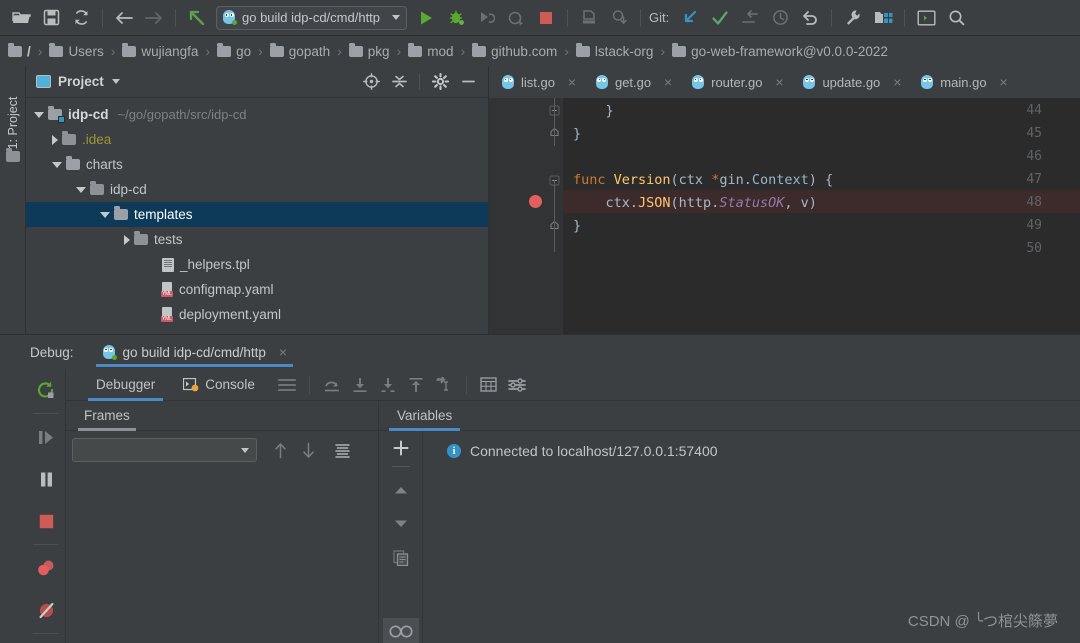  I want to click on thread-list-icon, so click(342, 450).